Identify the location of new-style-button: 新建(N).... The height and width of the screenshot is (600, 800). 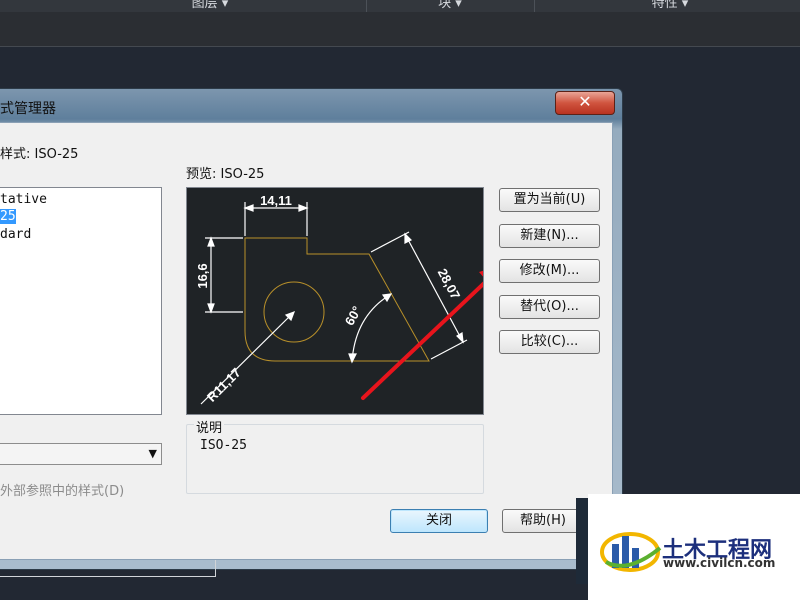
(549, 236).